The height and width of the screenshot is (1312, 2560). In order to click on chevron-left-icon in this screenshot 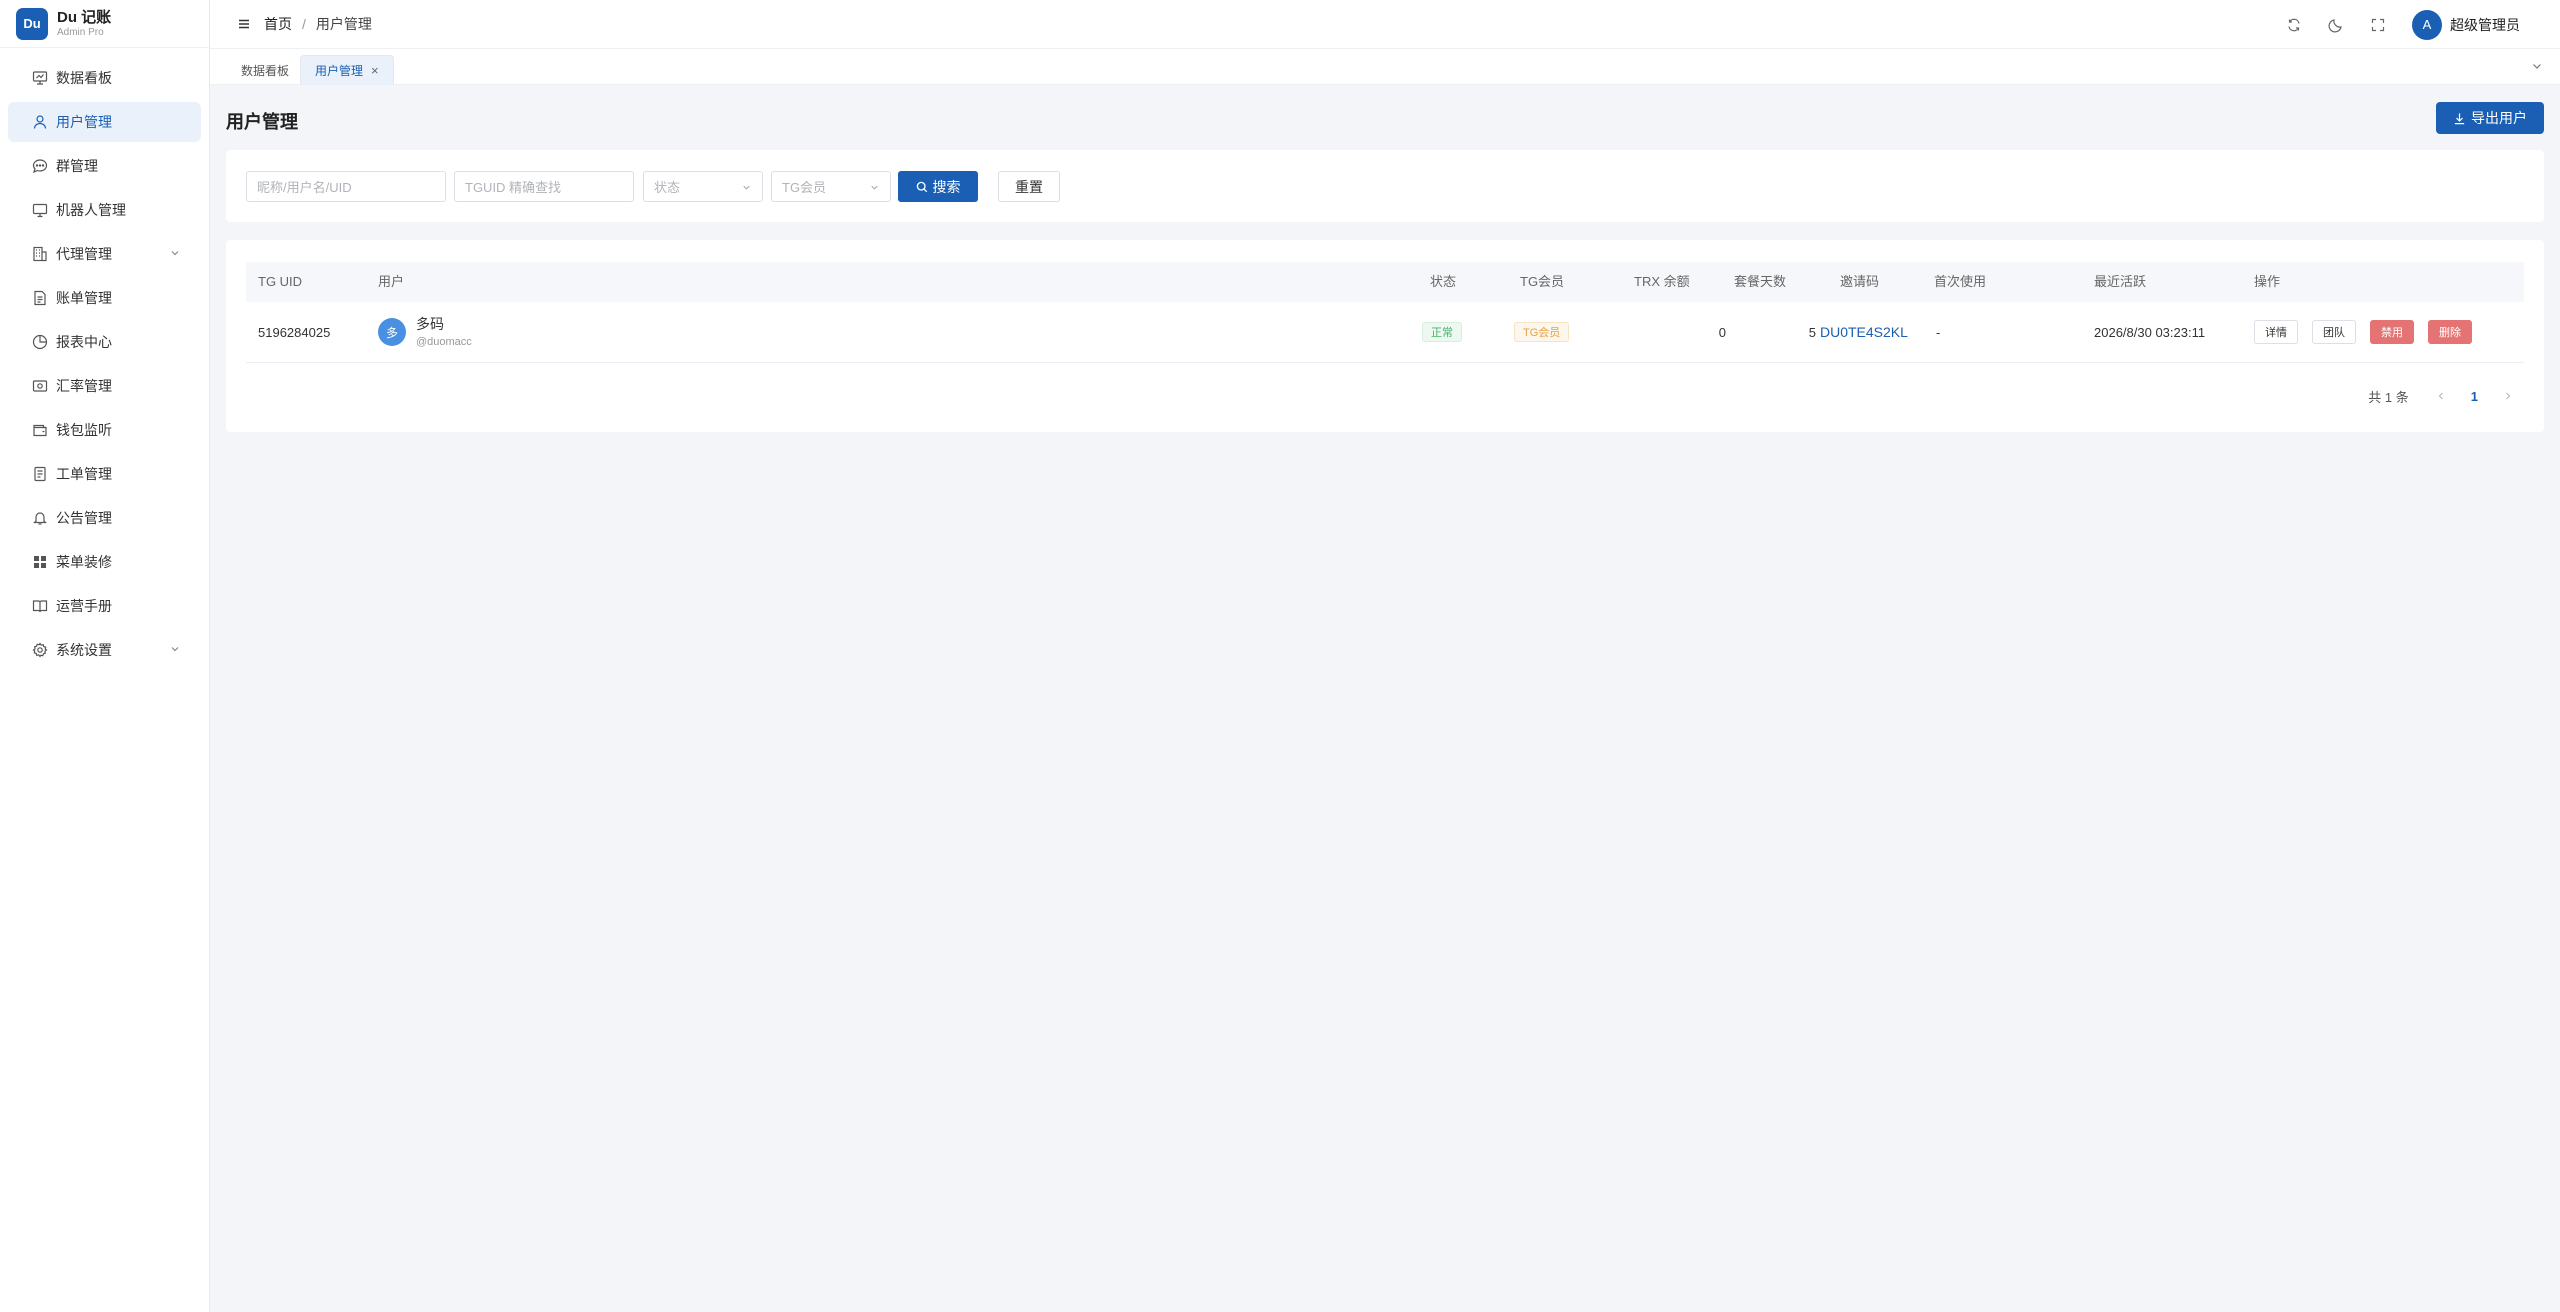, I will do `click(2441, 396)`.